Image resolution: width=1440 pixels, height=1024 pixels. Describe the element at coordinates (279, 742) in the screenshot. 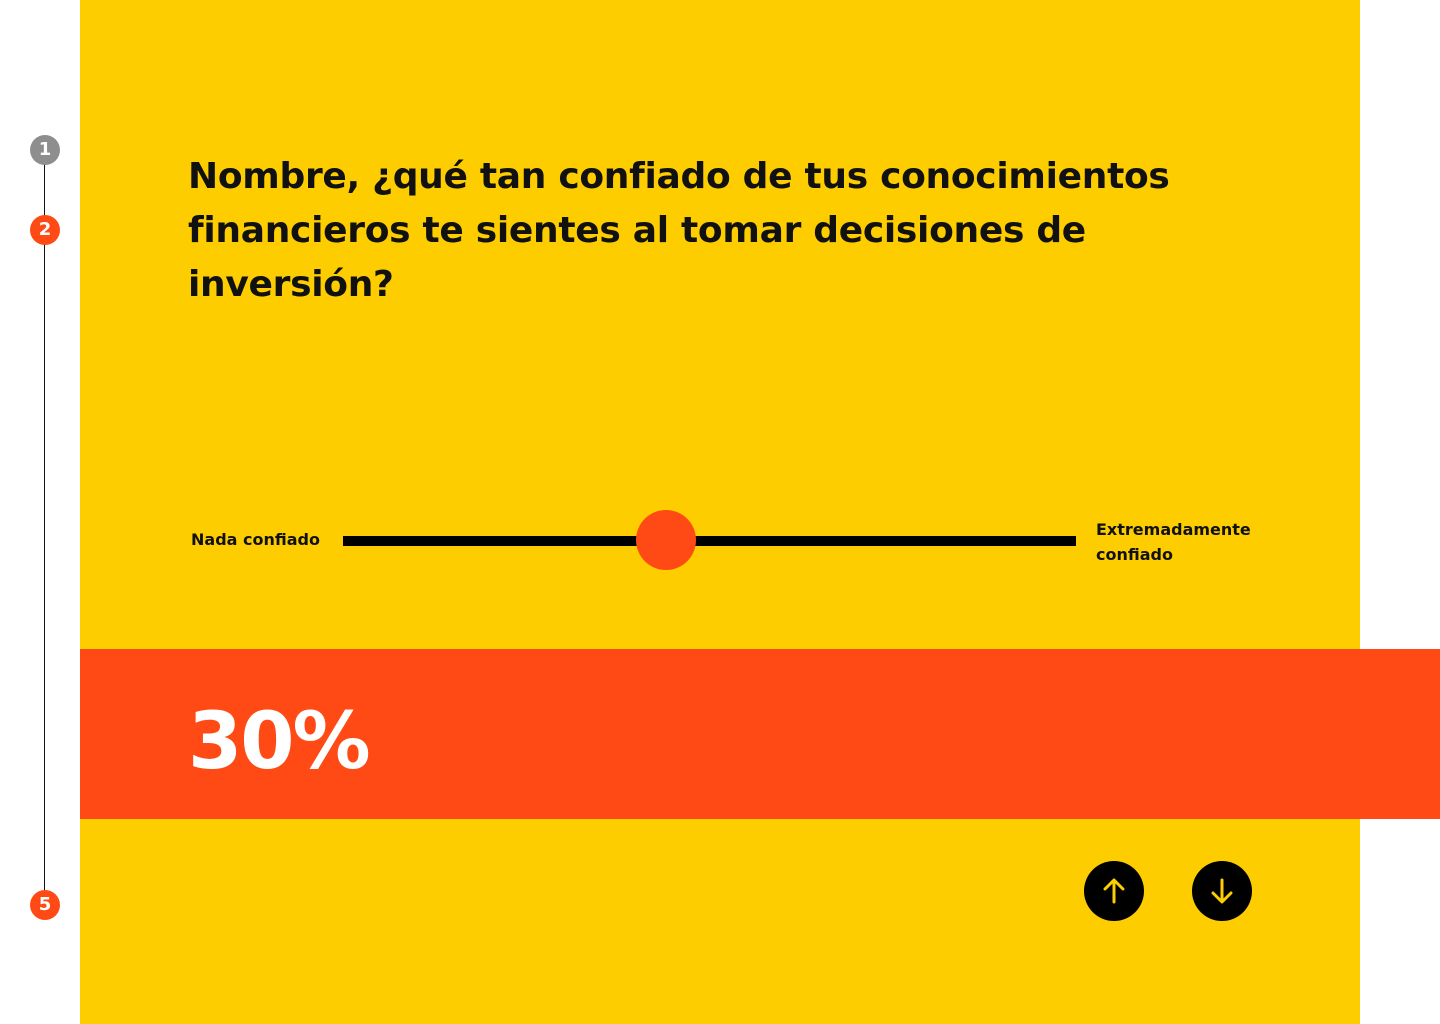

I see `slider-value-text: 30%` at that location.